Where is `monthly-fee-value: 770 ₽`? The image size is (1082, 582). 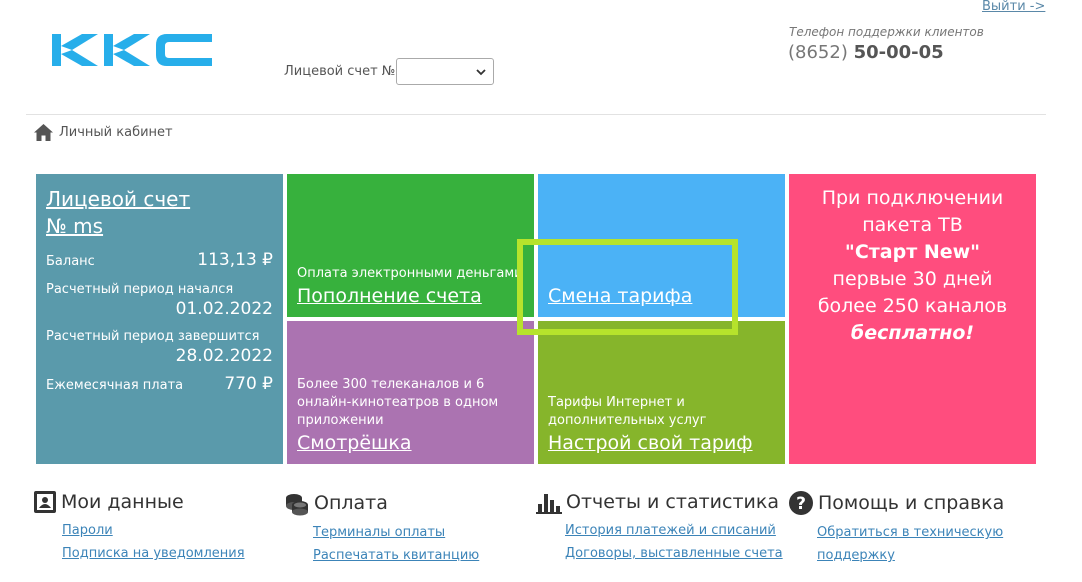 monthly-fee-value: 770 ₽ is located at coordinates (248, 384).